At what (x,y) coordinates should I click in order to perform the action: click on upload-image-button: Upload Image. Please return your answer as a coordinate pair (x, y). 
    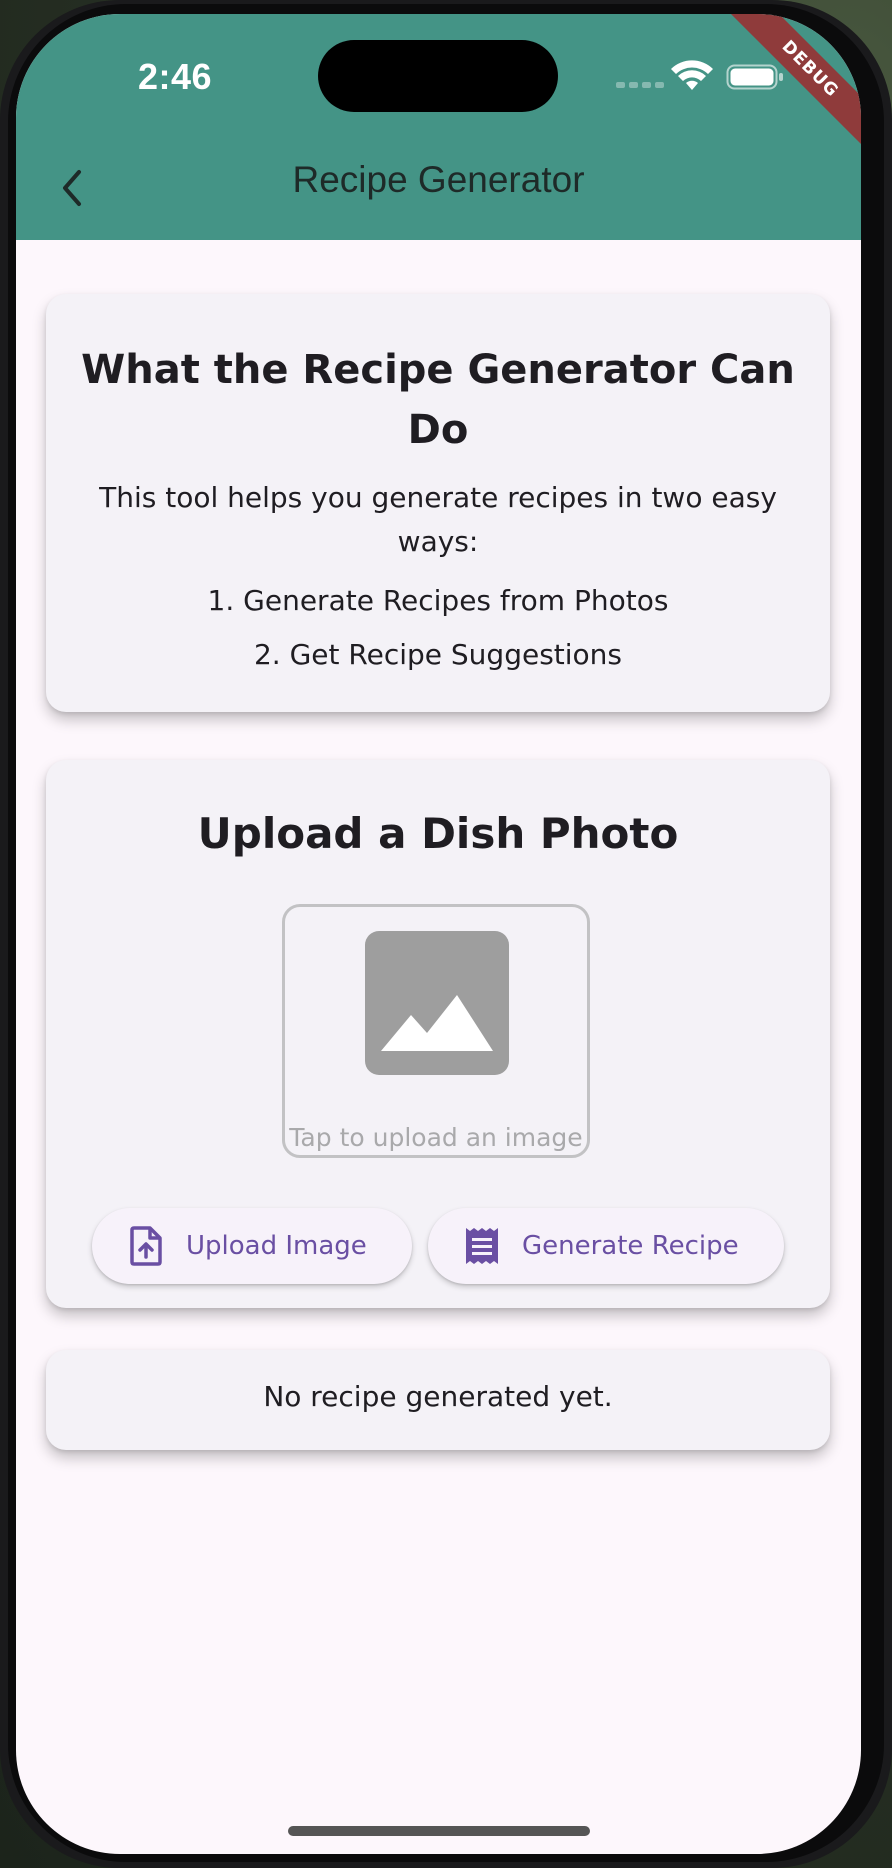
    Looking at the image, I should click on (252, 1246).